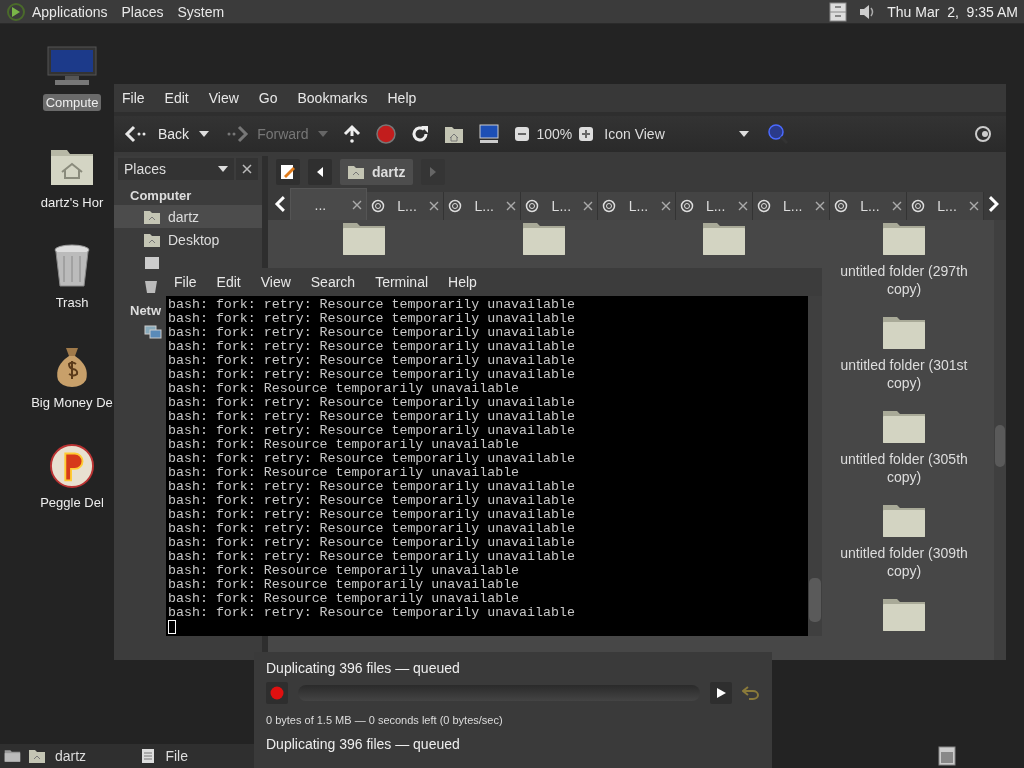 The width and height of the screenshot is (1024, 768). Describe the element at coordinates (188, 239) in the screenshot. I see `place-item: Desktop` at that location.